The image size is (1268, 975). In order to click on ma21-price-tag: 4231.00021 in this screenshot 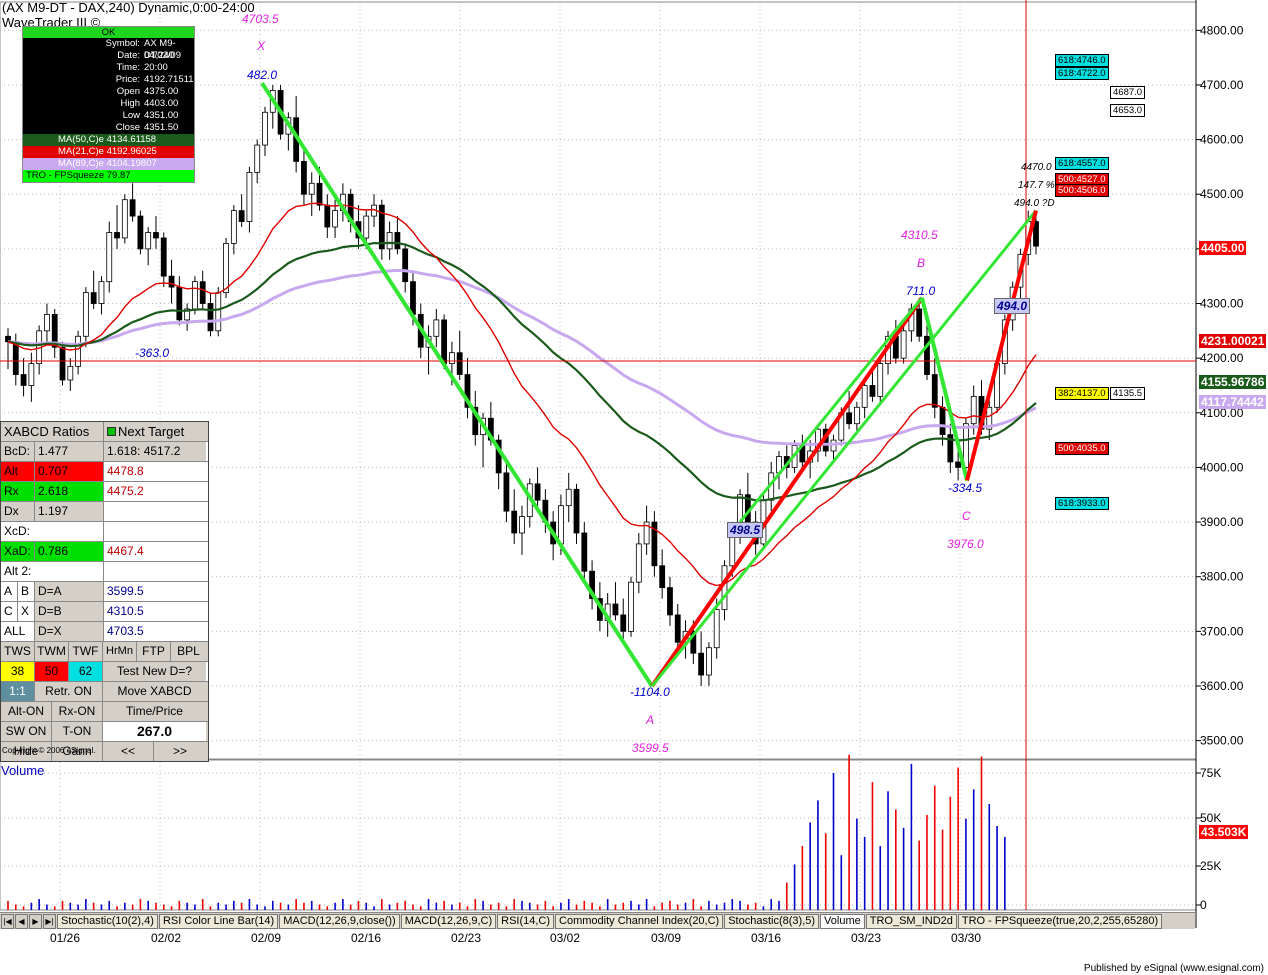, I will do `click(1233, 341)`.